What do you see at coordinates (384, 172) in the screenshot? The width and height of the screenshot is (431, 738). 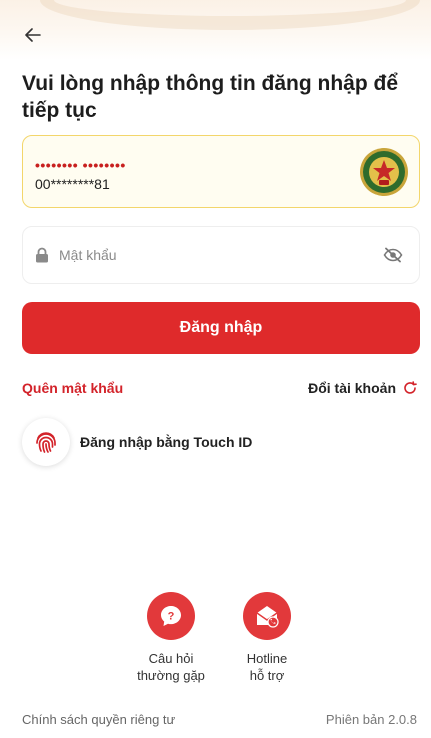 I see `police-emblem-icon` at bounding box center [384, 172].